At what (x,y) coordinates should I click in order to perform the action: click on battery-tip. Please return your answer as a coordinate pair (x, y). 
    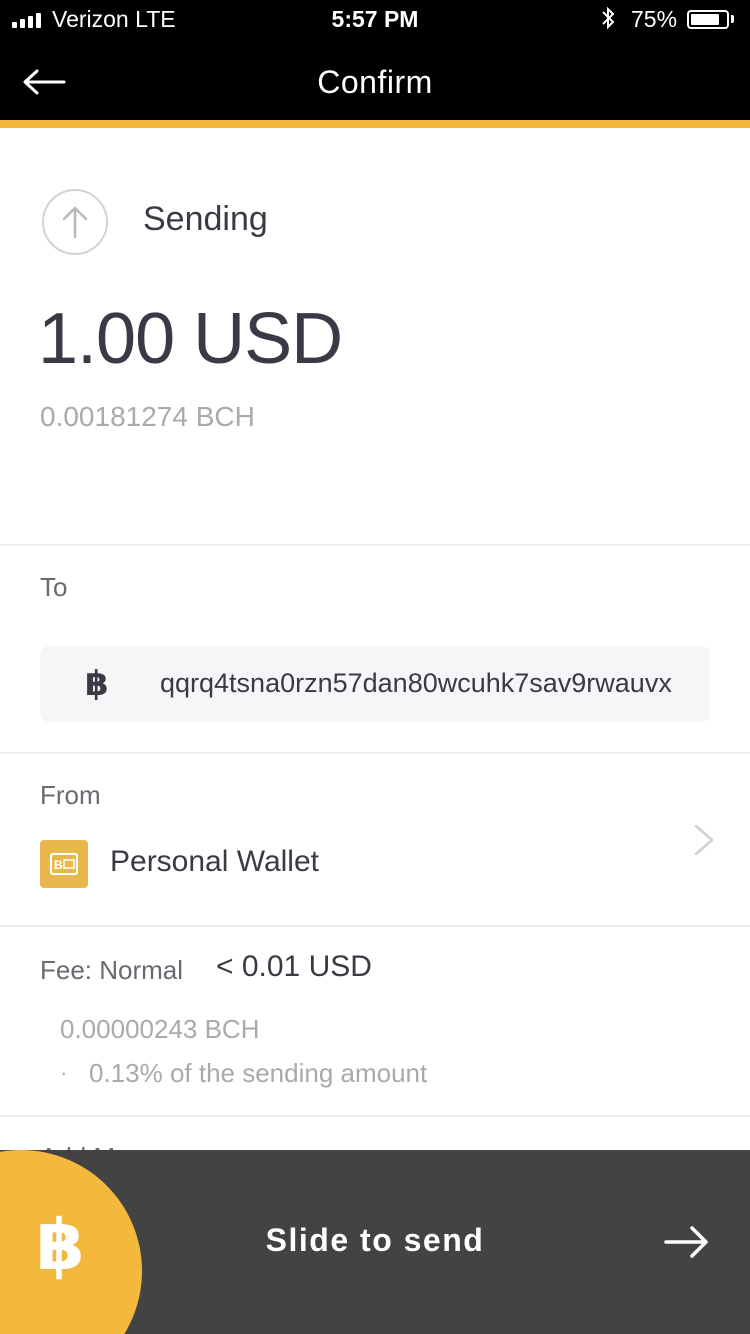
    Looking at the image, I should click on (732, 19).